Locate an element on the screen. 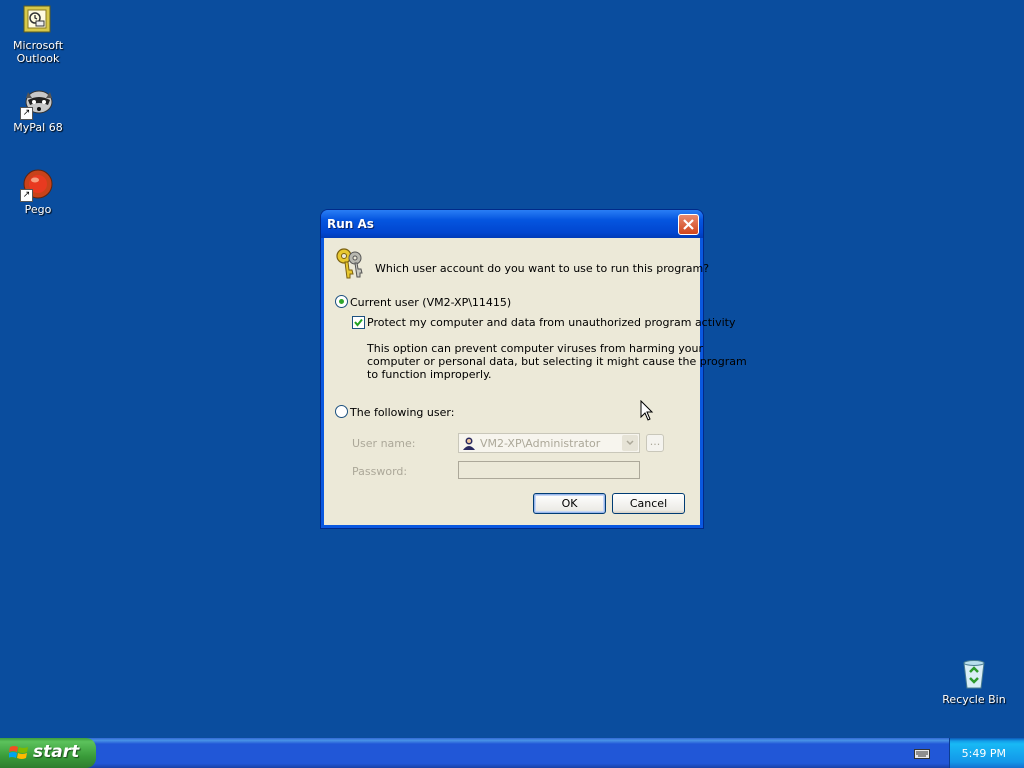  keys-icon is located at coordinates (349, 263).